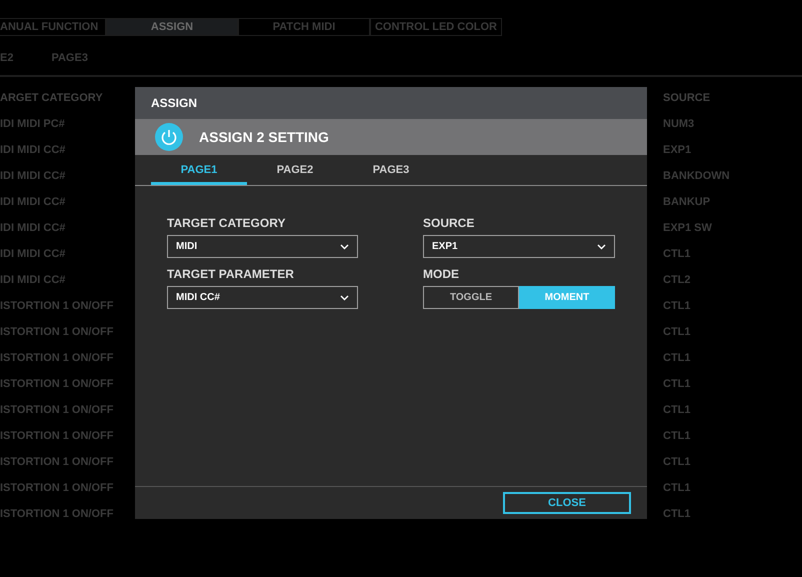 The height and width of the screenshot is (577, 802). Describe the element at coordinates (687, 228) in the screenshot. I see `table-cell: EXP1 SW` at that location.